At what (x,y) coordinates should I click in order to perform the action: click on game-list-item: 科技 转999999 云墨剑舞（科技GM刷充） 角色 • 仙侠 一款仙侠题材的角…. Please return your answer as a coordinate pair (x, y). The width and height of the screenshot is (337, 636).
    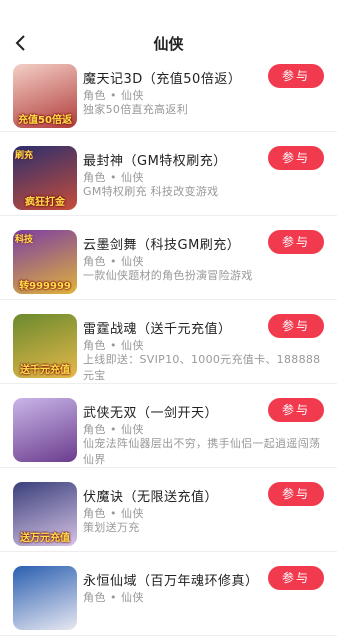
    Looking at the image, I should click on (168, 258).